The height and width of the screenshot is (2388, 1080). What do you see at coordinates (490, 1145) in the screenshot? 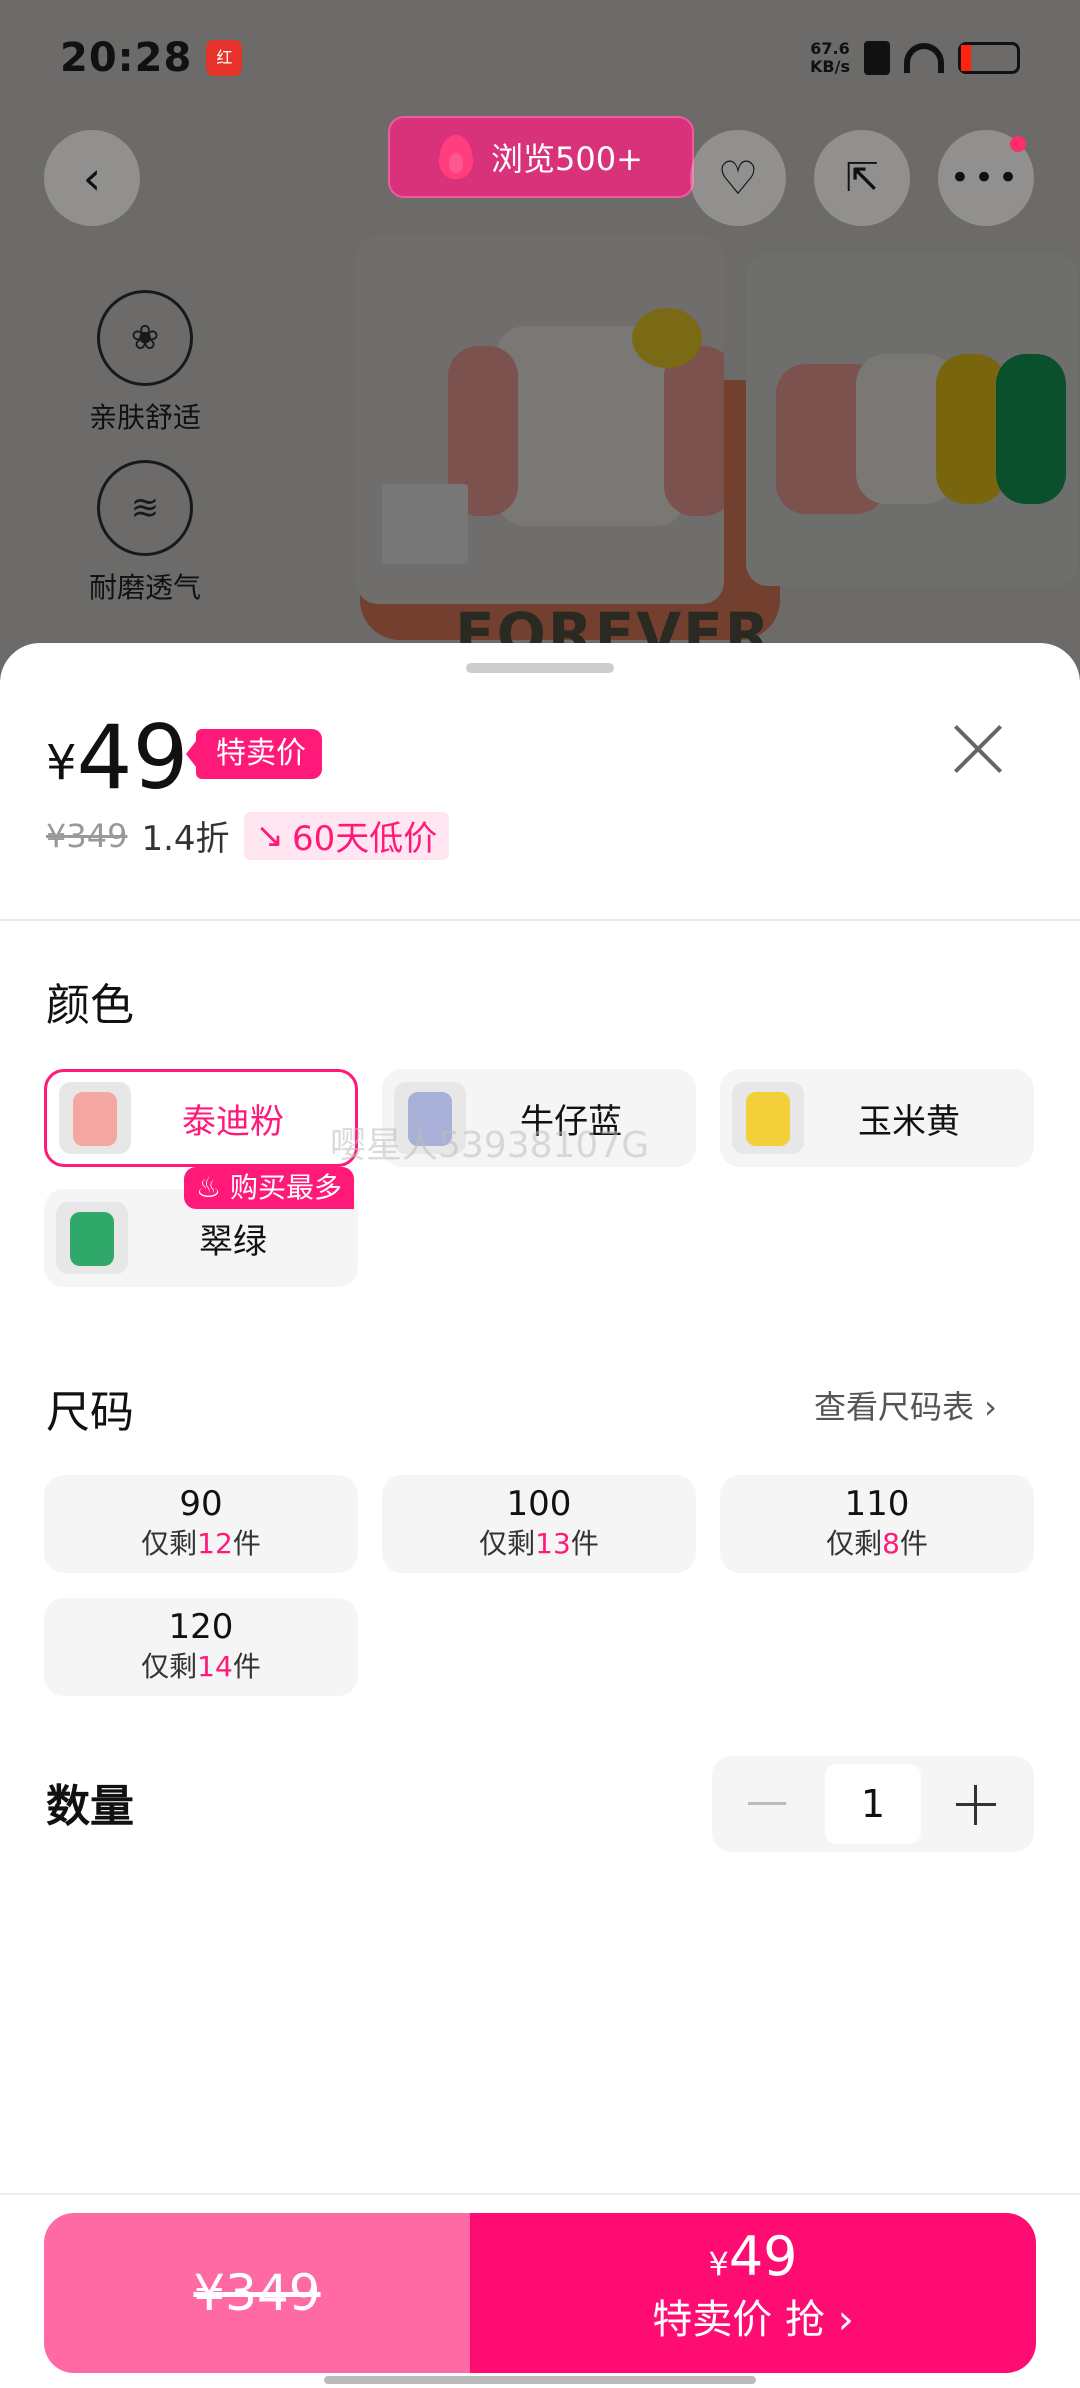
I see `watermark: 嘤星人53938107G` at bounding box center [490, 1145].